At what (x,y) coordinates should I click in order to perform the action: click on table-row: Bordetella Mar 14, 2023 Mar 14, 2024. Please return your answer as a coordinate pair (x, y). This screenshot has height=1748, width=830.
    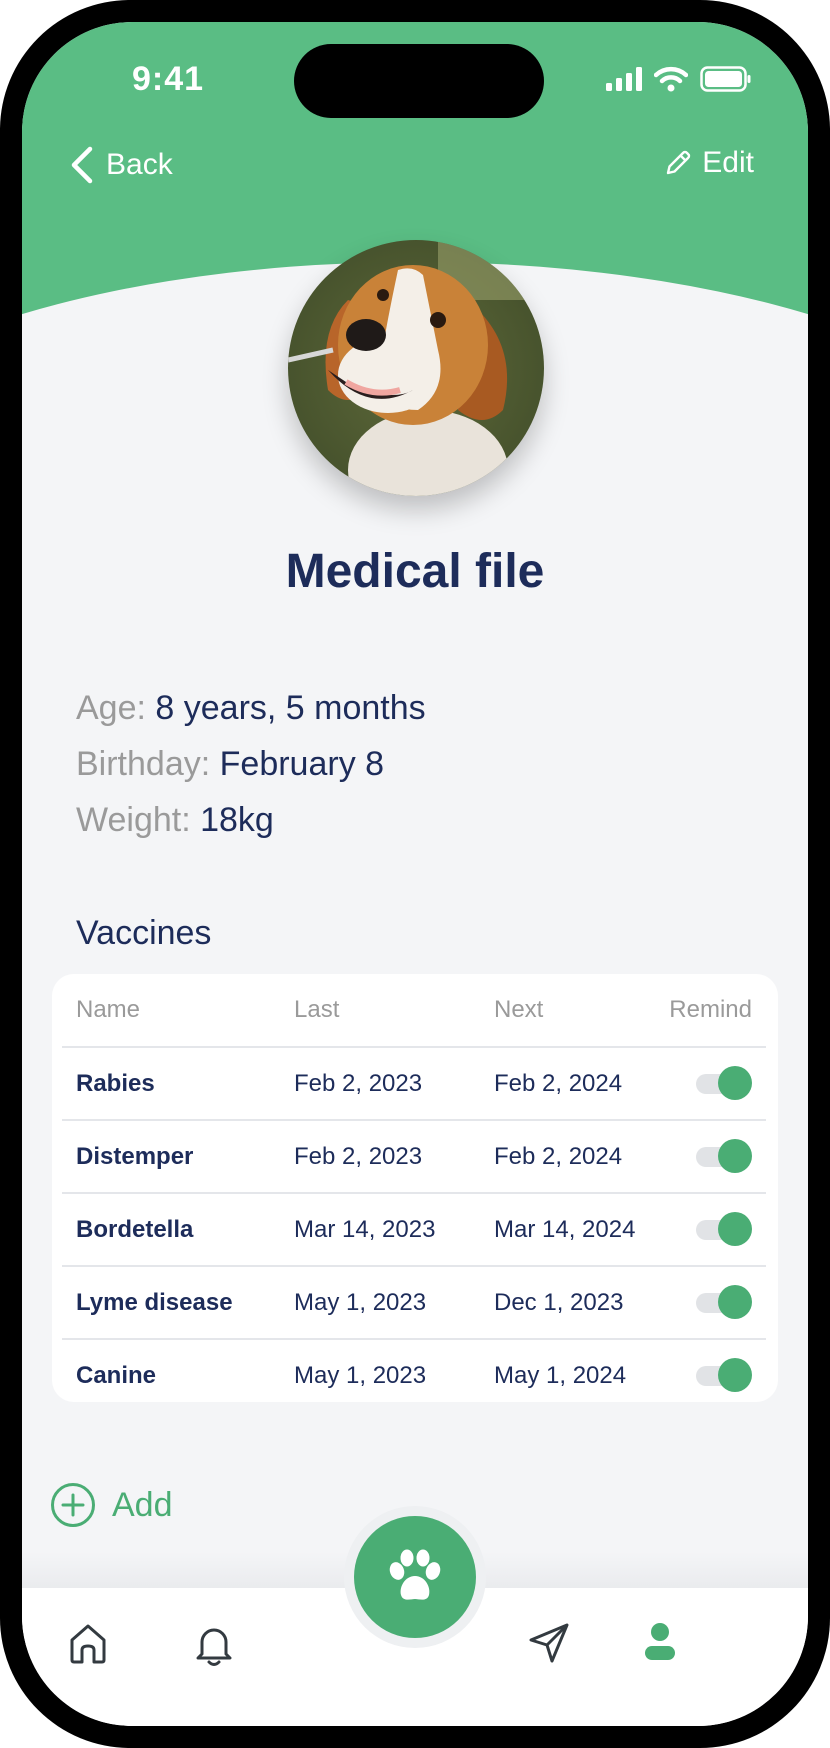
    Looking at the image, I should click on (414, 1229).